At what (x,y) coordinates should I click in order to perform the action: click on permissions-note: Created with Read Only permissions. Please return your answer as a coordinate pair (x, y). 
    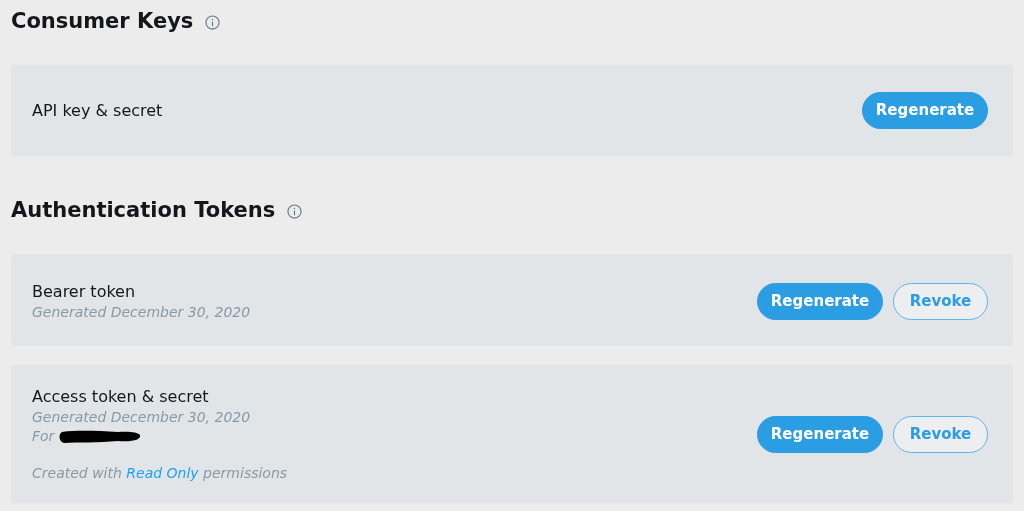
    Looking at the image, I should click on (160, 473).